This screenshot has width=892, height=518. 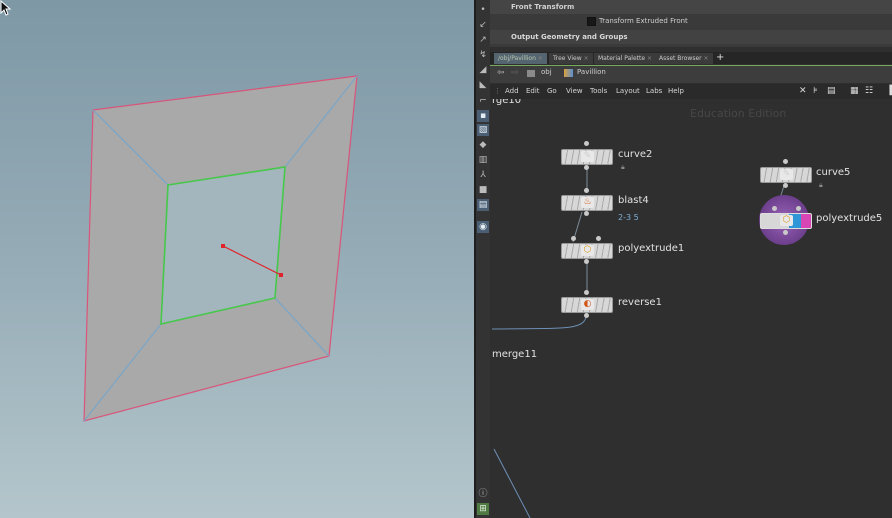 I want to click on tab-label: /obj/Pavillion, so click(x=517, y=58).